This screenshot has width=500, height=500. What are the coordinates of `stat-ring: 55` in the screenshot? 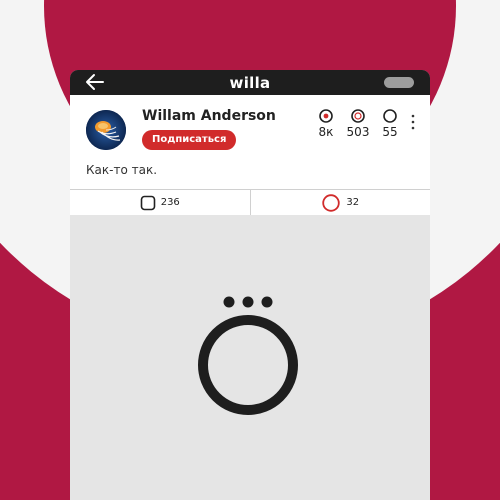 It's located at (390, 123).